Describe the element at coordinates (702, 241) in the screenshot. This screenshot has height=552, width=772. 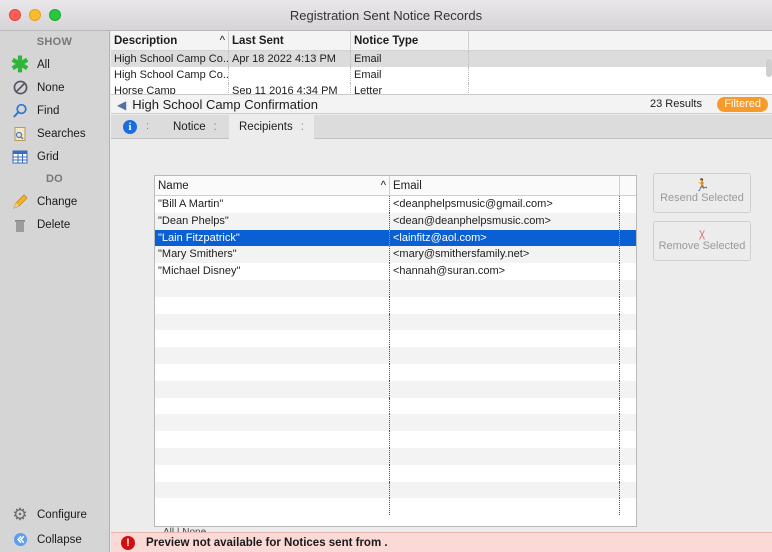
I see `remove-selected-button: χ Remove Selected` at that location.